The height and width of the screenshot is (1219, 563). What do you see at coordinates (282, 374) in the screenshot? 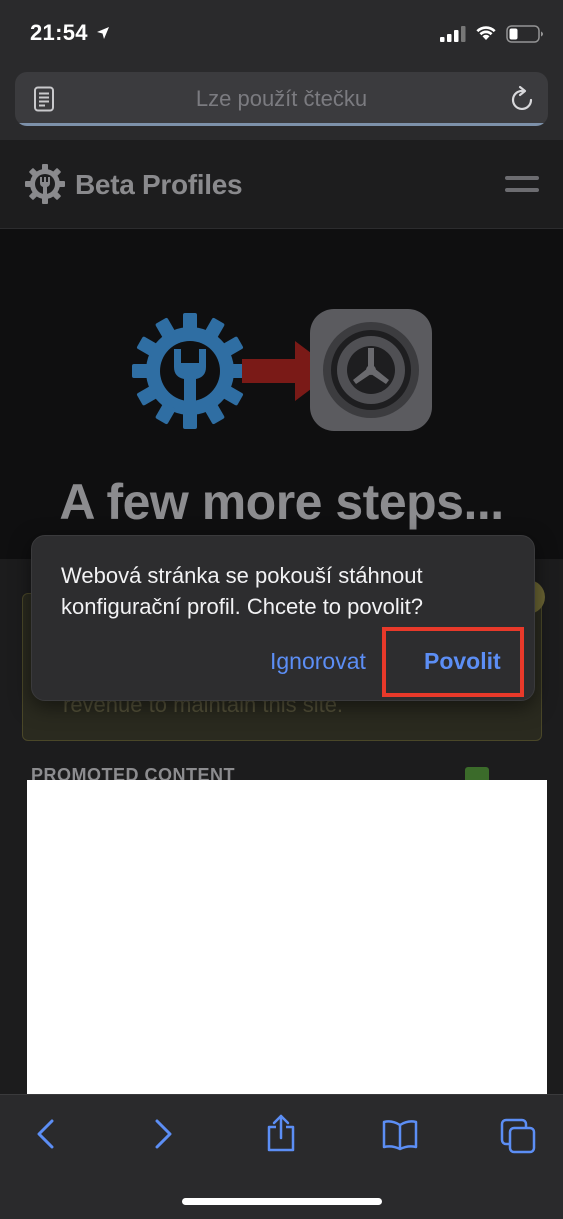
I see `profile-to-settings-graphic-icon` at bounding box center [282, 374].